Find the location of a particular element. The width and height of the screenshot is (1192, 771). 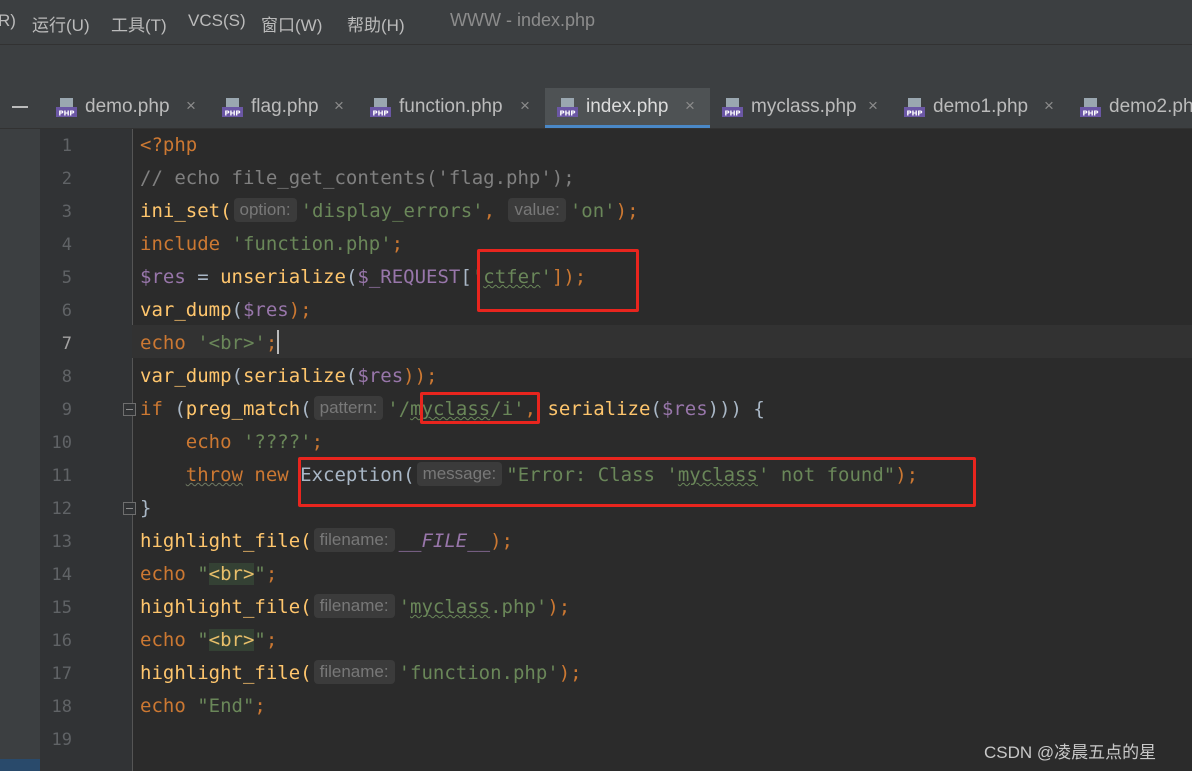

code-line-16: echo "<br>"; is located at coordinates (208, 640).